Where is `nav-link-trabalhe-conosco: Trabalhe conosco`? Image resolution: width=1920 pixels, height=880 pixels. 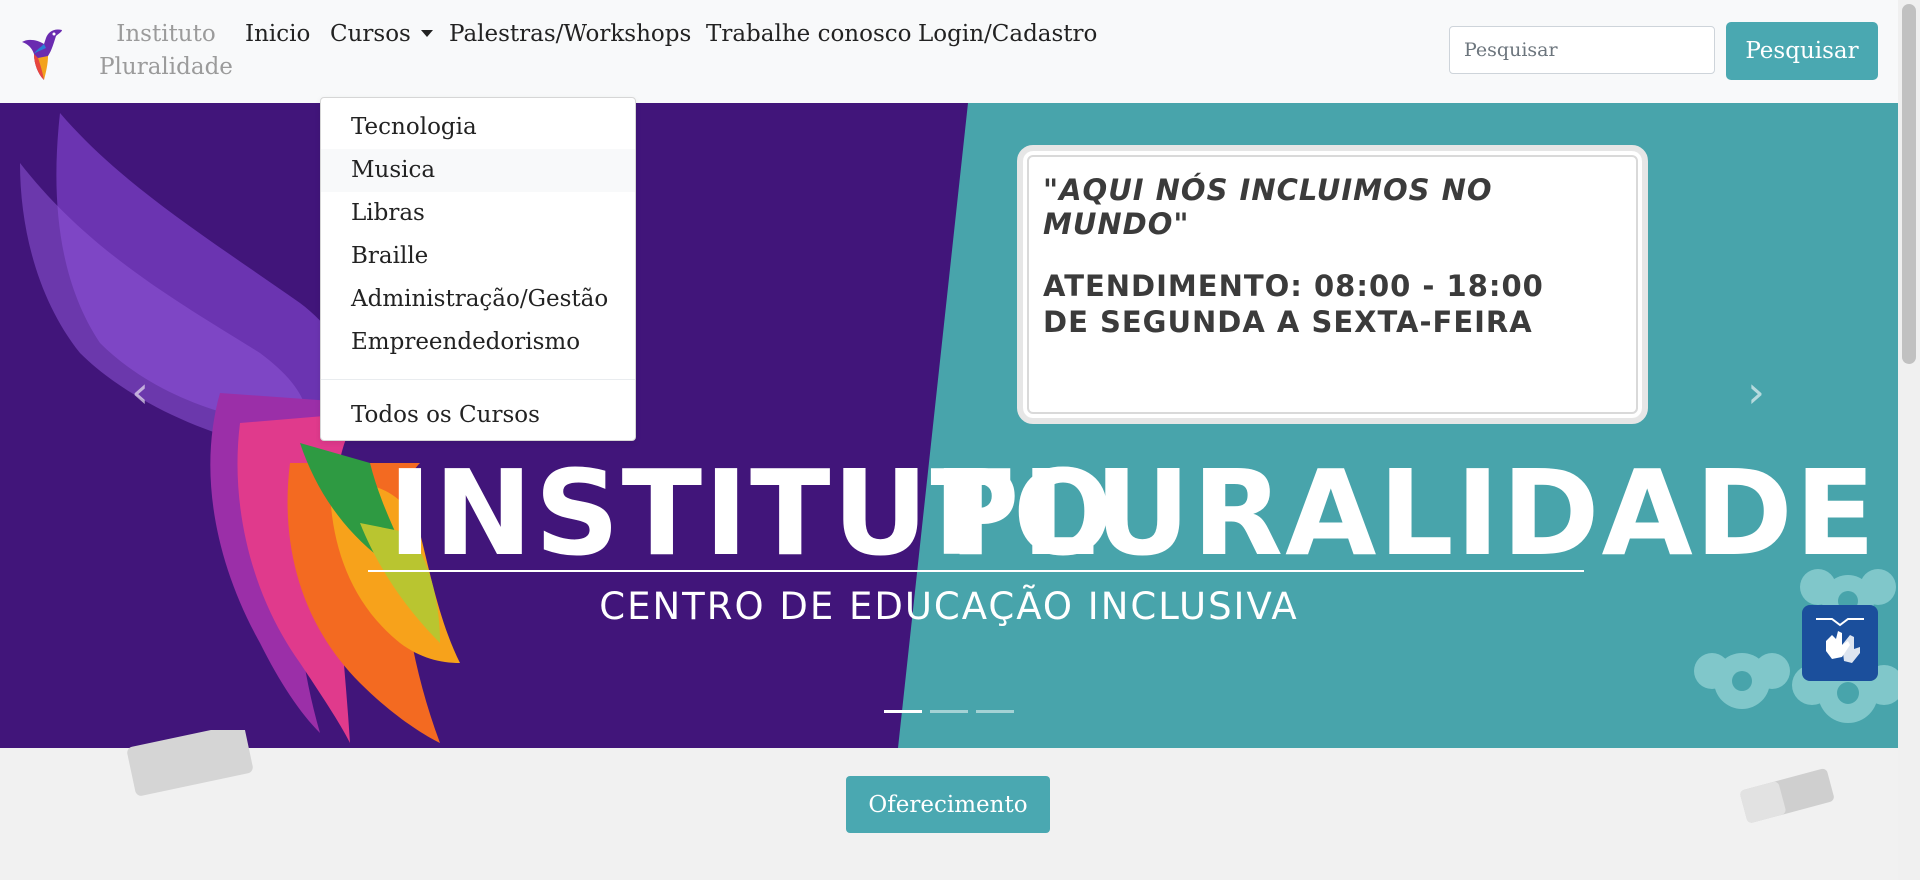
nav-link-trabalhe-conosco: Trabalhe conosco is located at coordinates (809, 34).